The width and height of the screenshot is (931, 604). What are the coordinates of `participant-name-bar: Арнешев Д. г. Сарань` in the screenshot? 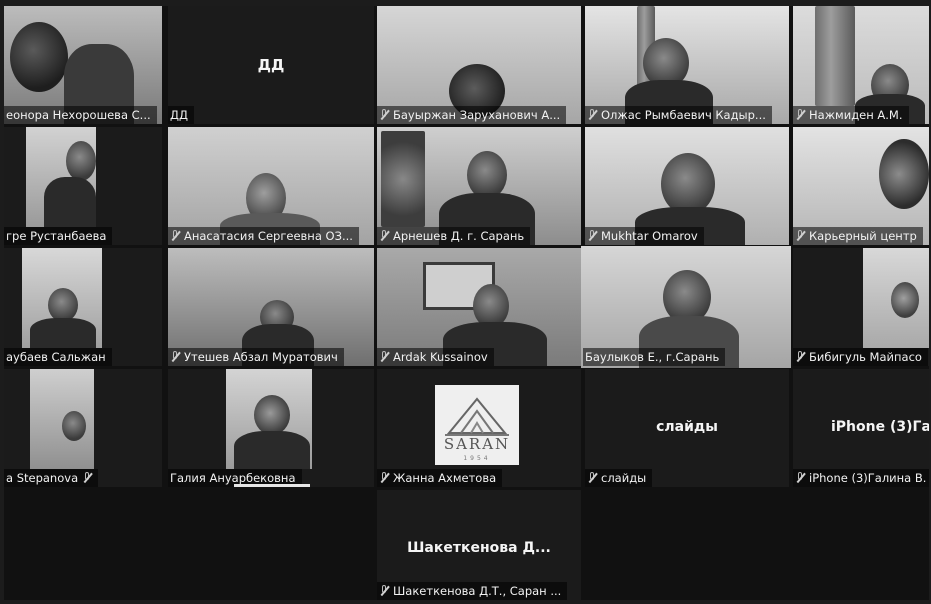 It's located at (454, 236).